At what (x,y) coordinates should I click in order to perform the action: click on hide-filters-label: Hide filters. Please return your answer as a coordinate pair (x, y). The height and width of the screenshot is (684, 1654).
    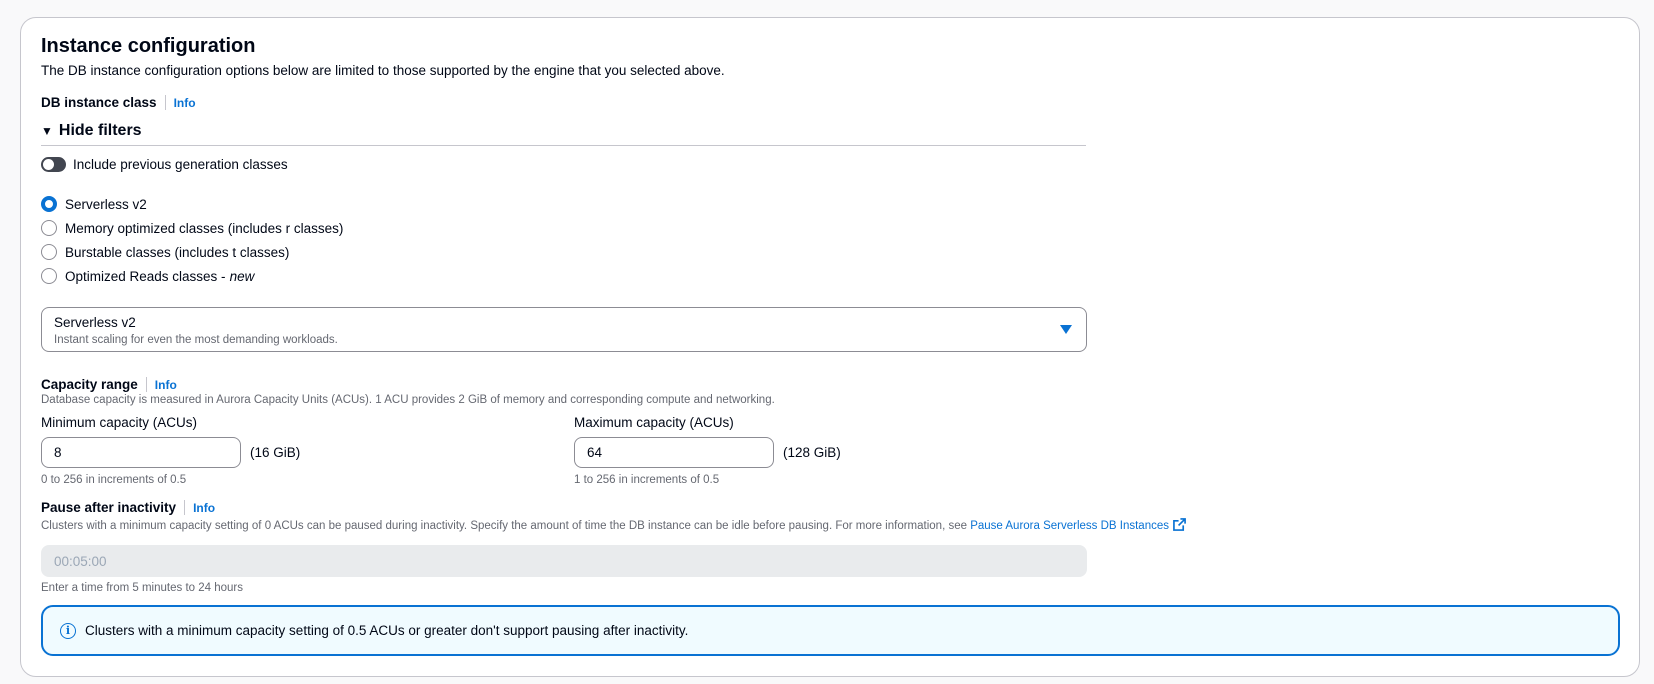
    Looking at the image, I should click on (100, 130).